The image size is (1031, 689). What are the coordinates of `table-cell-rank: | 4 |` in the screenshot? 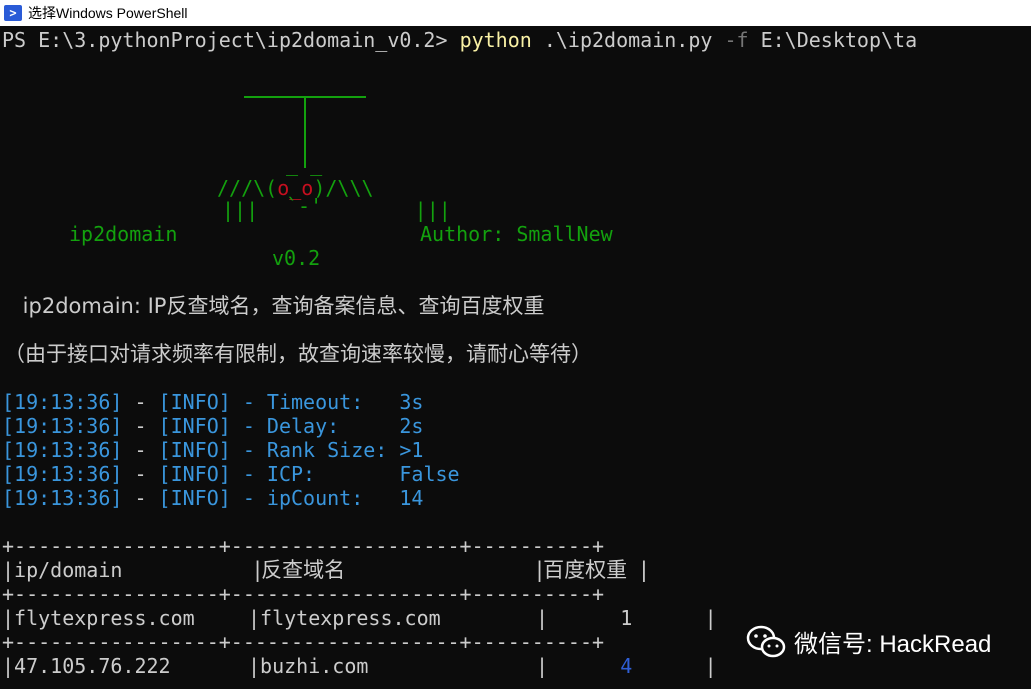 It's located at (626, 666).